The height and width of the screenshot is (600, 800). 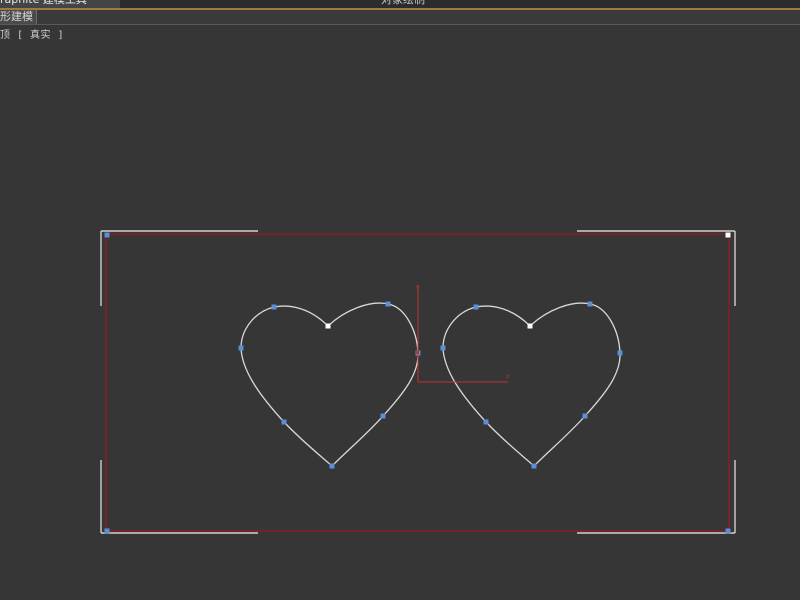 What do you see at coordinates (400, 17) in the screenshot?
I see `sub-tab-bar: 形建模` at bounding box center [400, 17].